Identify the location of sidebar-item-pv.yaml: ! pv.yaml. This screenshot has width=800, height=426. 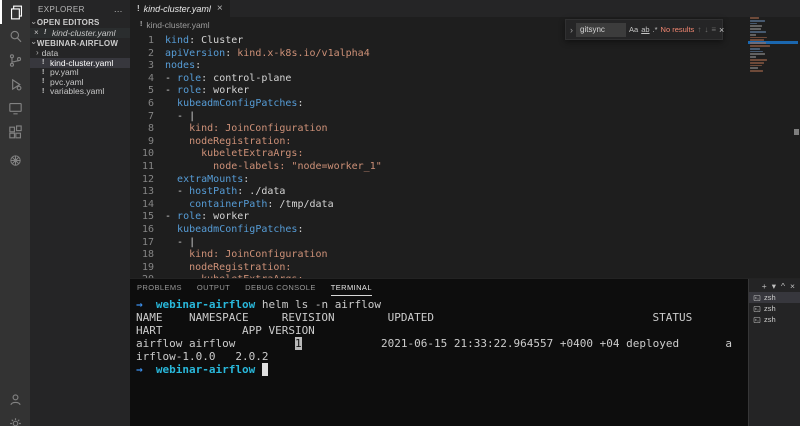
(80, 73).